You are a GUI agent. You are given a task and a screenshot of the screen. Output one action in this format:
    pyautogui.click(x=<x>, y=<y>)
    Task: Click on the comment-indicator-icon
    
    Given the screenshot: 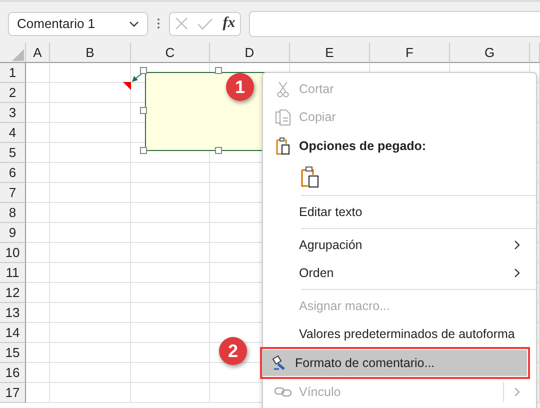 What is the action you would take?
    pyautogui.click(x=127, y=86)
    